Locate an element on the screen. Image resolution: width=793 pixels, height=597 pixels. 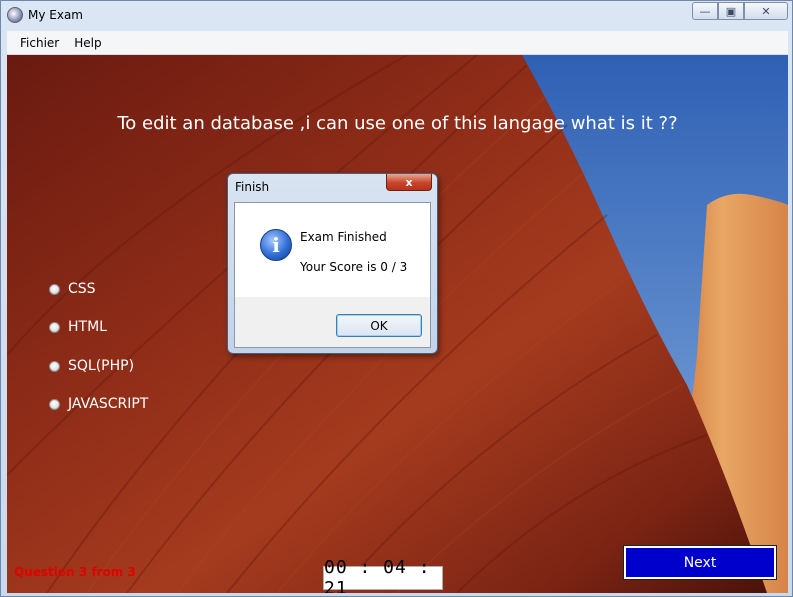
app-icon is located at coordinates (15, 15).